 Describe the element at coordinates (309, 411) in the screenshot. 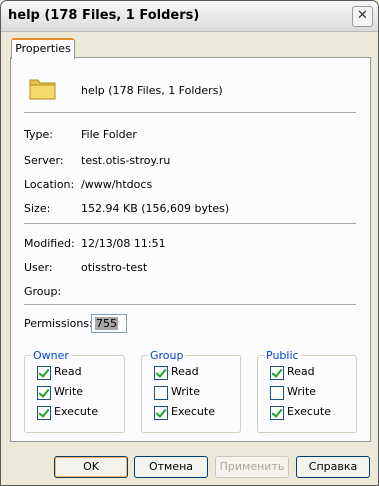

I see `public-execute-label: Execute` at that location.